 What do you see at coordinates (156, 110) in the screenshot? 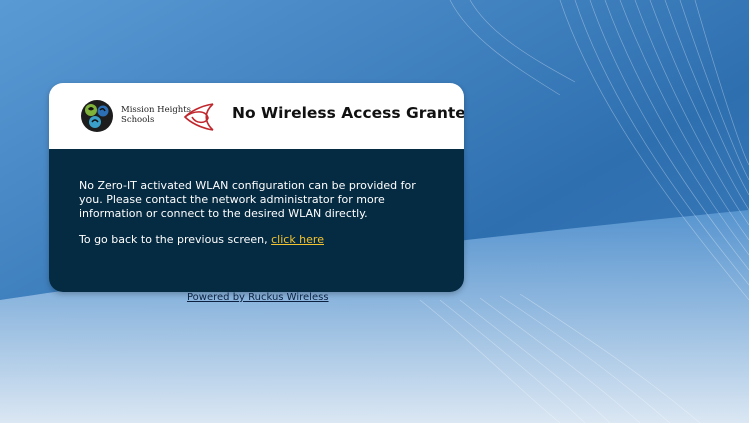
I see `school-name-line1: Mission Heights` at bounding box center [156, 110].